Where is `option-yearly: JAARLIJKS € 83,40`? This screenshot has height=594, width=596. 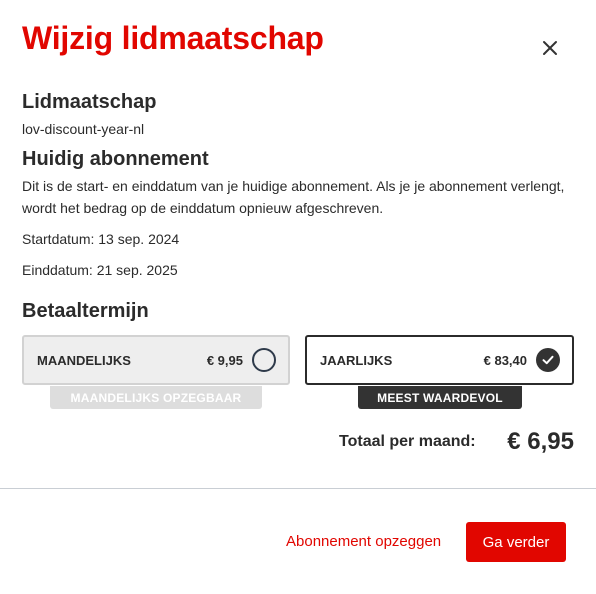
option-yearly: JAARLIJKS € 83,40 is located at coordinates (439, 360).